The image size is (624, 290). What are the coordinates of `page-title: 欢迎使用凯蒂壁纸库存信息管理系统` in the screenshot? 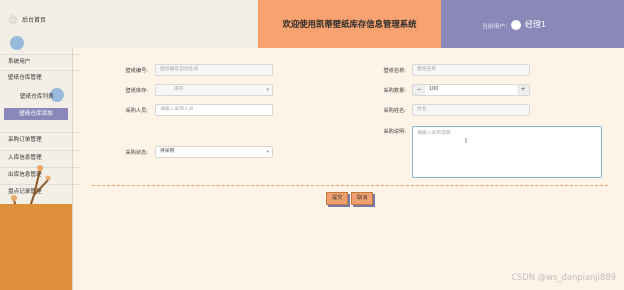 It's located at (349, 24).